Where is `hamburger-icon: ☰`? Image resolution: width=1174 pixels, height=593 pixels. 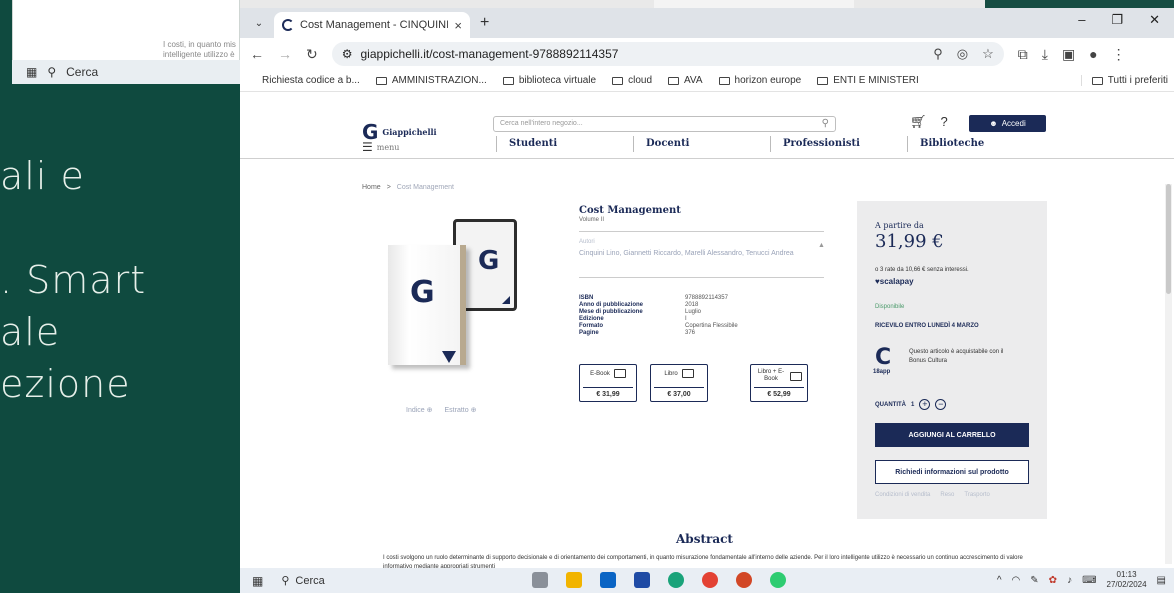 hamburger-icon: ☰ is located at coordinates (367, 147).